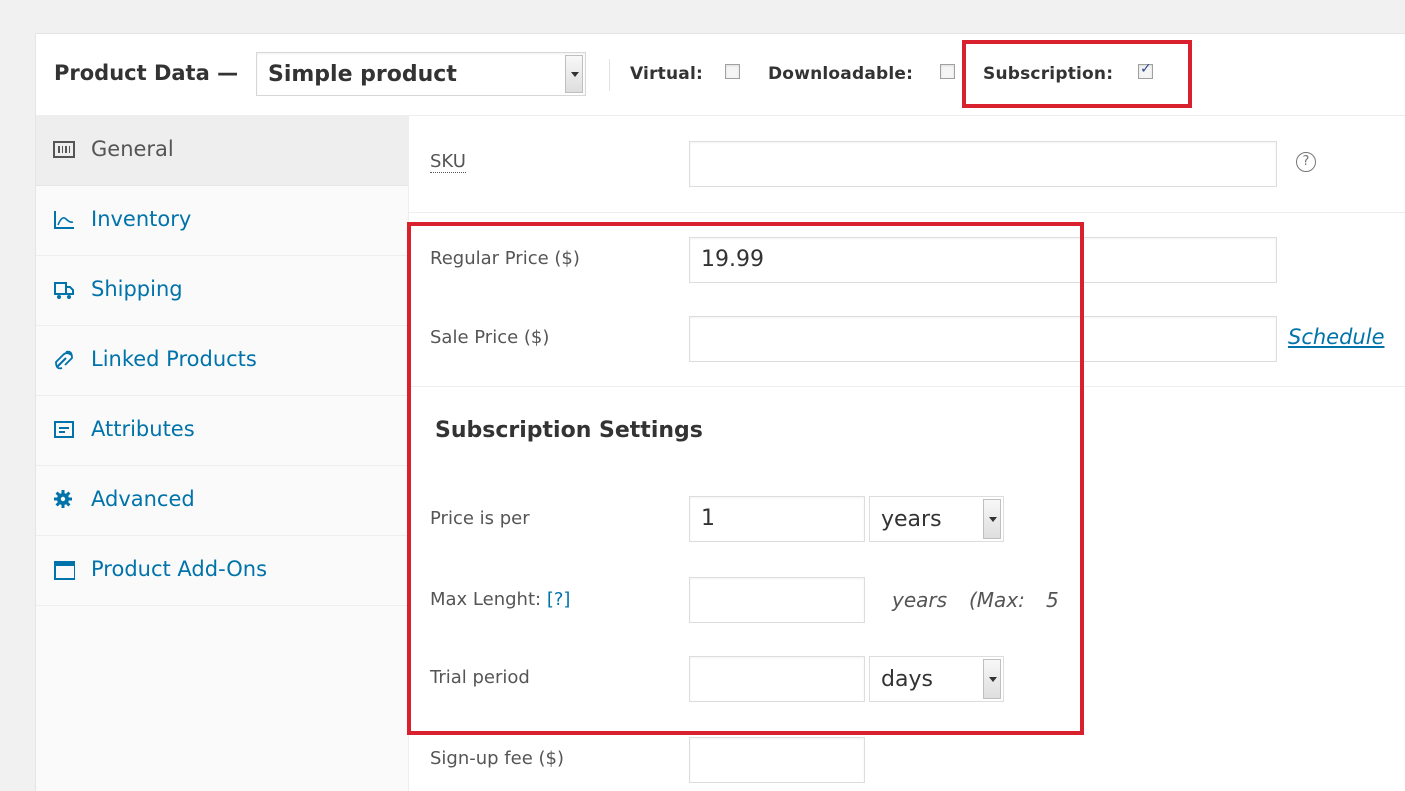  I want to click on virtual-label: Virtual:, so click(666, 74).